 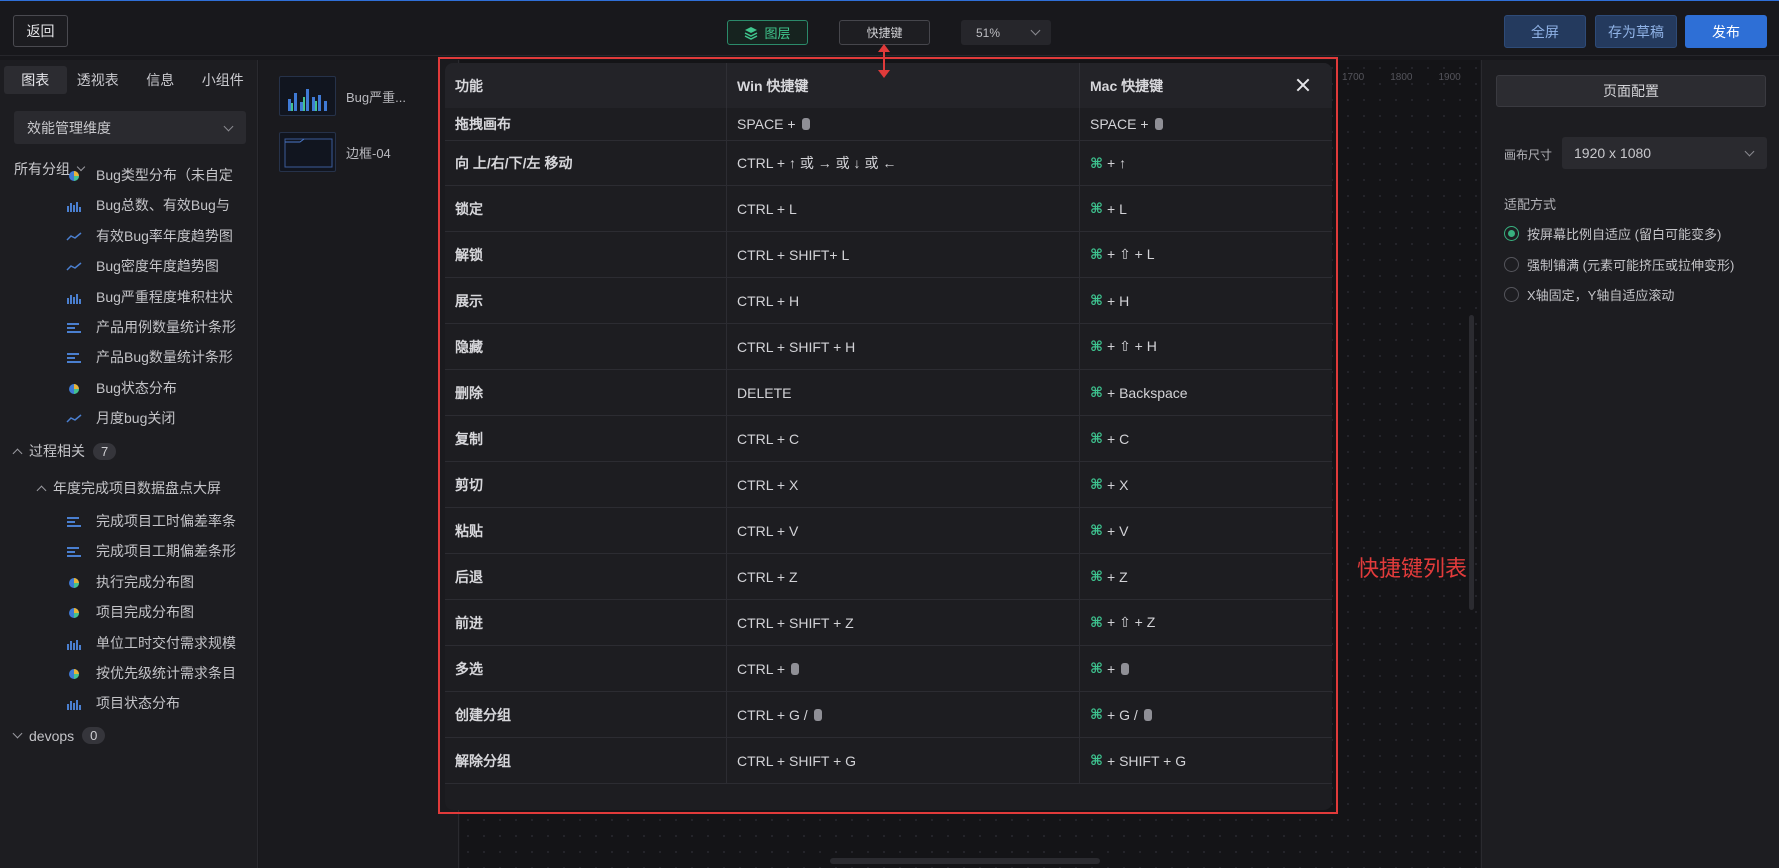 What do you see at coordinates (156, 175) in the screenshot?
I see `chart-list-item: Bug类型分布（未自定` at bounding box center [156, 175].